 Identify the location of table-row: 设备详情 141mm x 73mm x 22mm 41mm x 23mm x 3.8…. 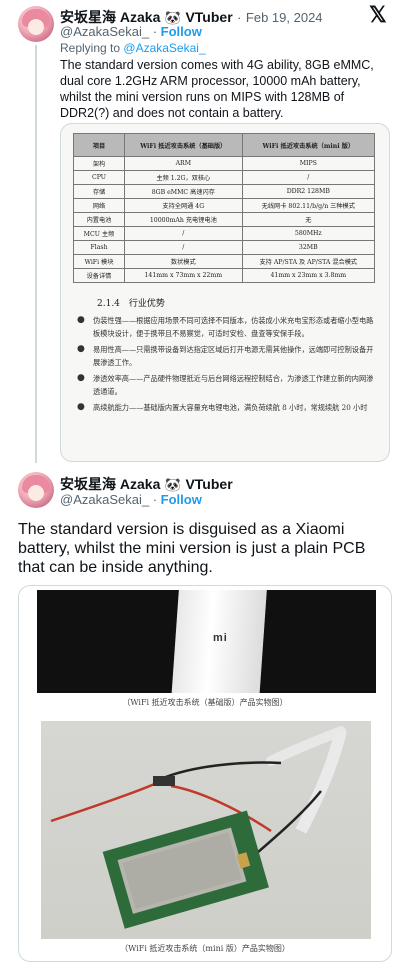
(224, 275).